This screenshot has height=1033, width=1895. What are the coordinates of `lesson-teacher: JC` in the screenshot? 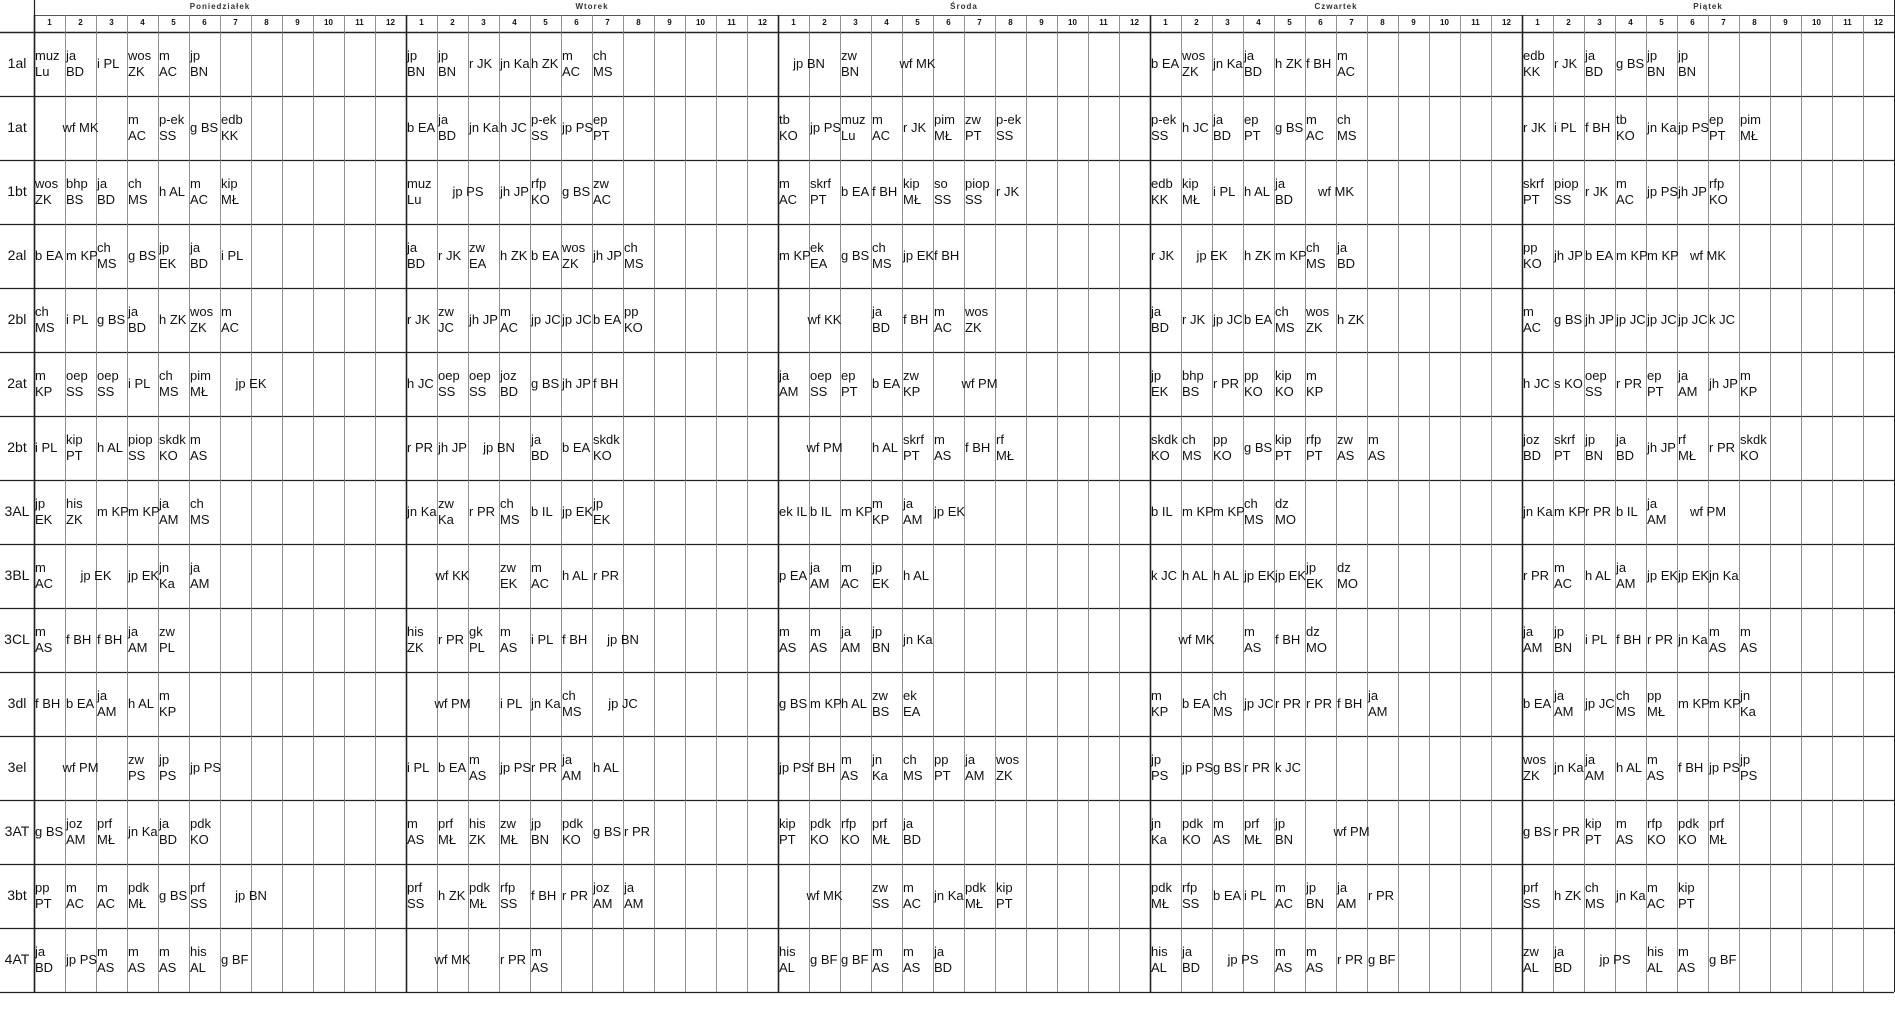 It's located at (446, 327).